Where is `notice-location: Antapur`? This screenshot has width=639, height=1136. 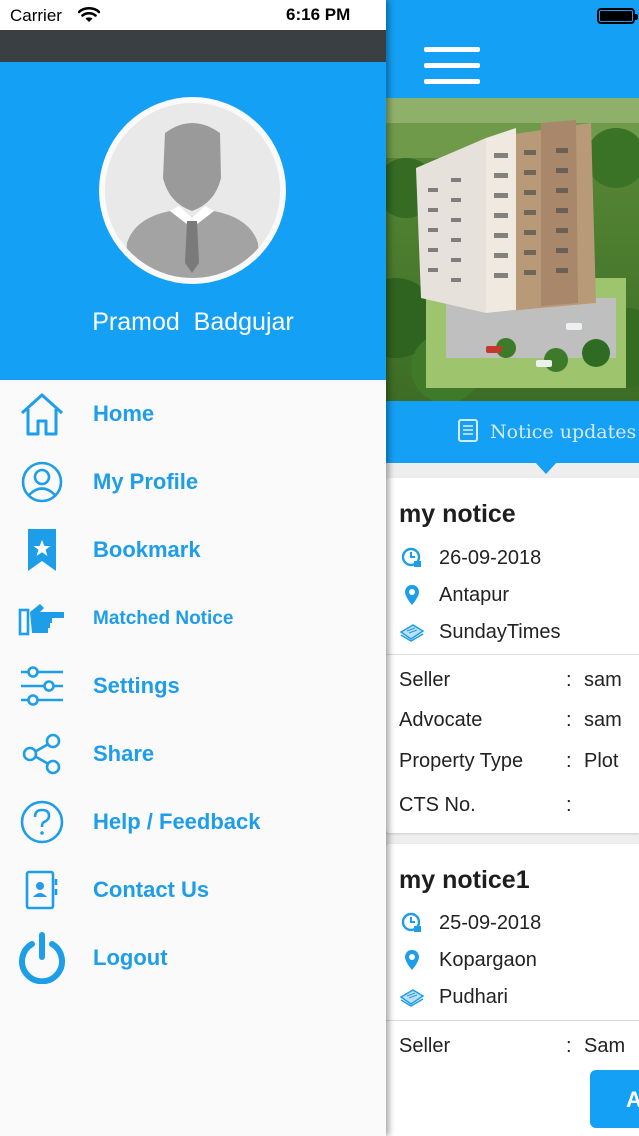
notice-location: Antapur is located at coordinates (454, 595).